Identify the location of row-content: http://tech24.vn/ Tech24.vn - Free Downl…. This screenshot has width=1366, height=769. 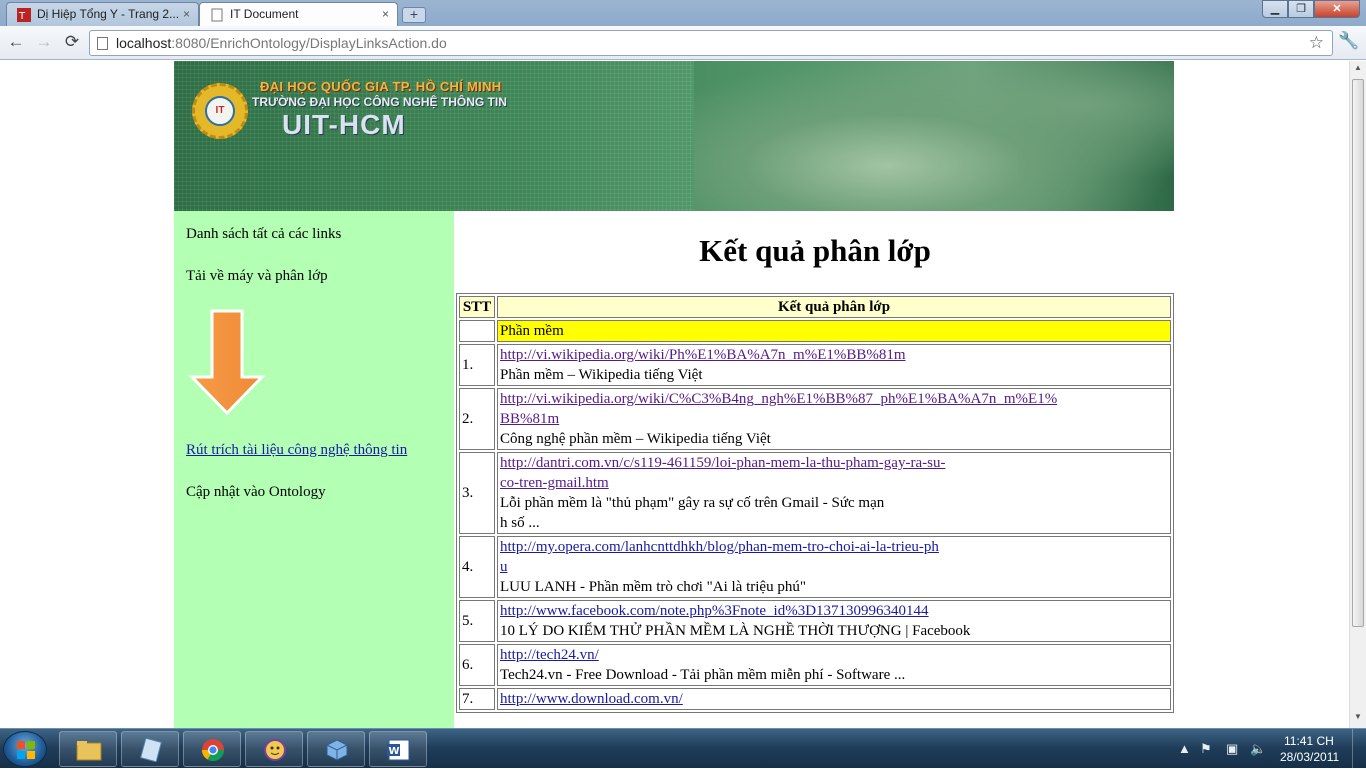
(834, 665).